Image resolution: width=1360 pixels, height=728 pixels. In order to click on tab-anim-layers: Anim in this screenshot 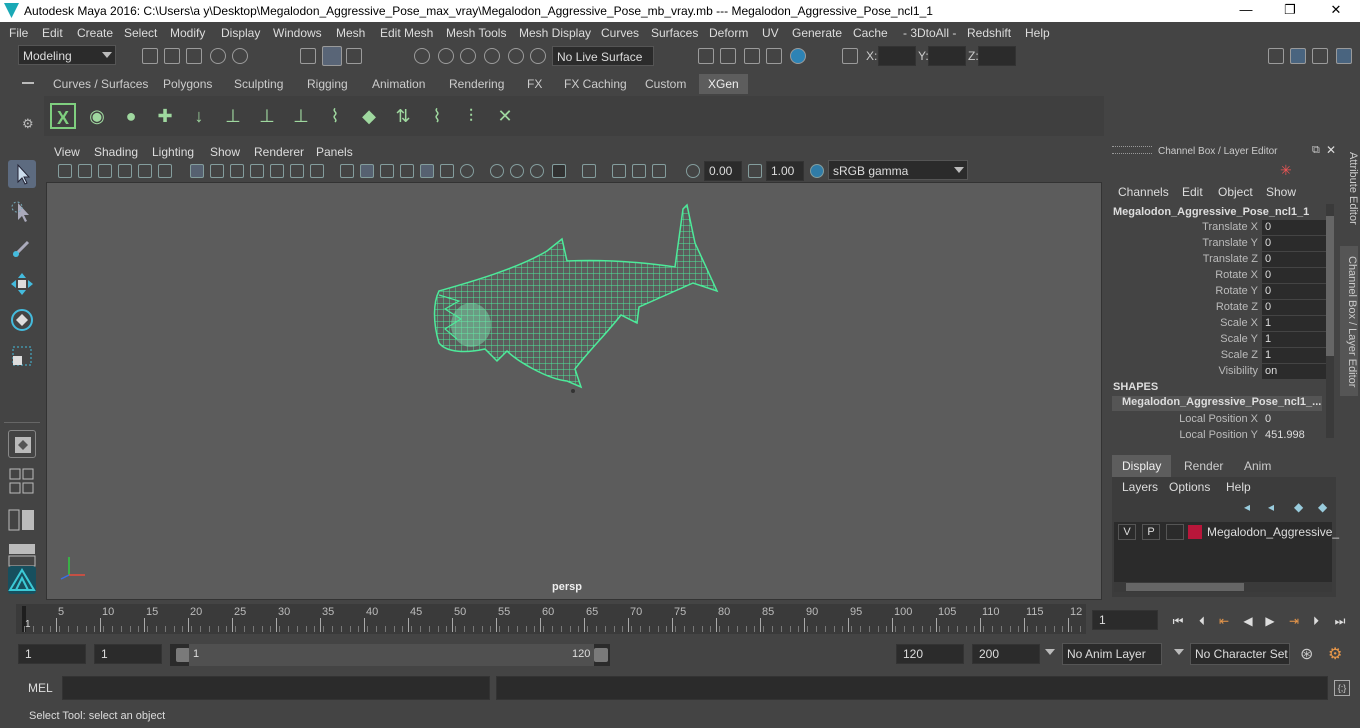, I will do `click(1257, 466)`.